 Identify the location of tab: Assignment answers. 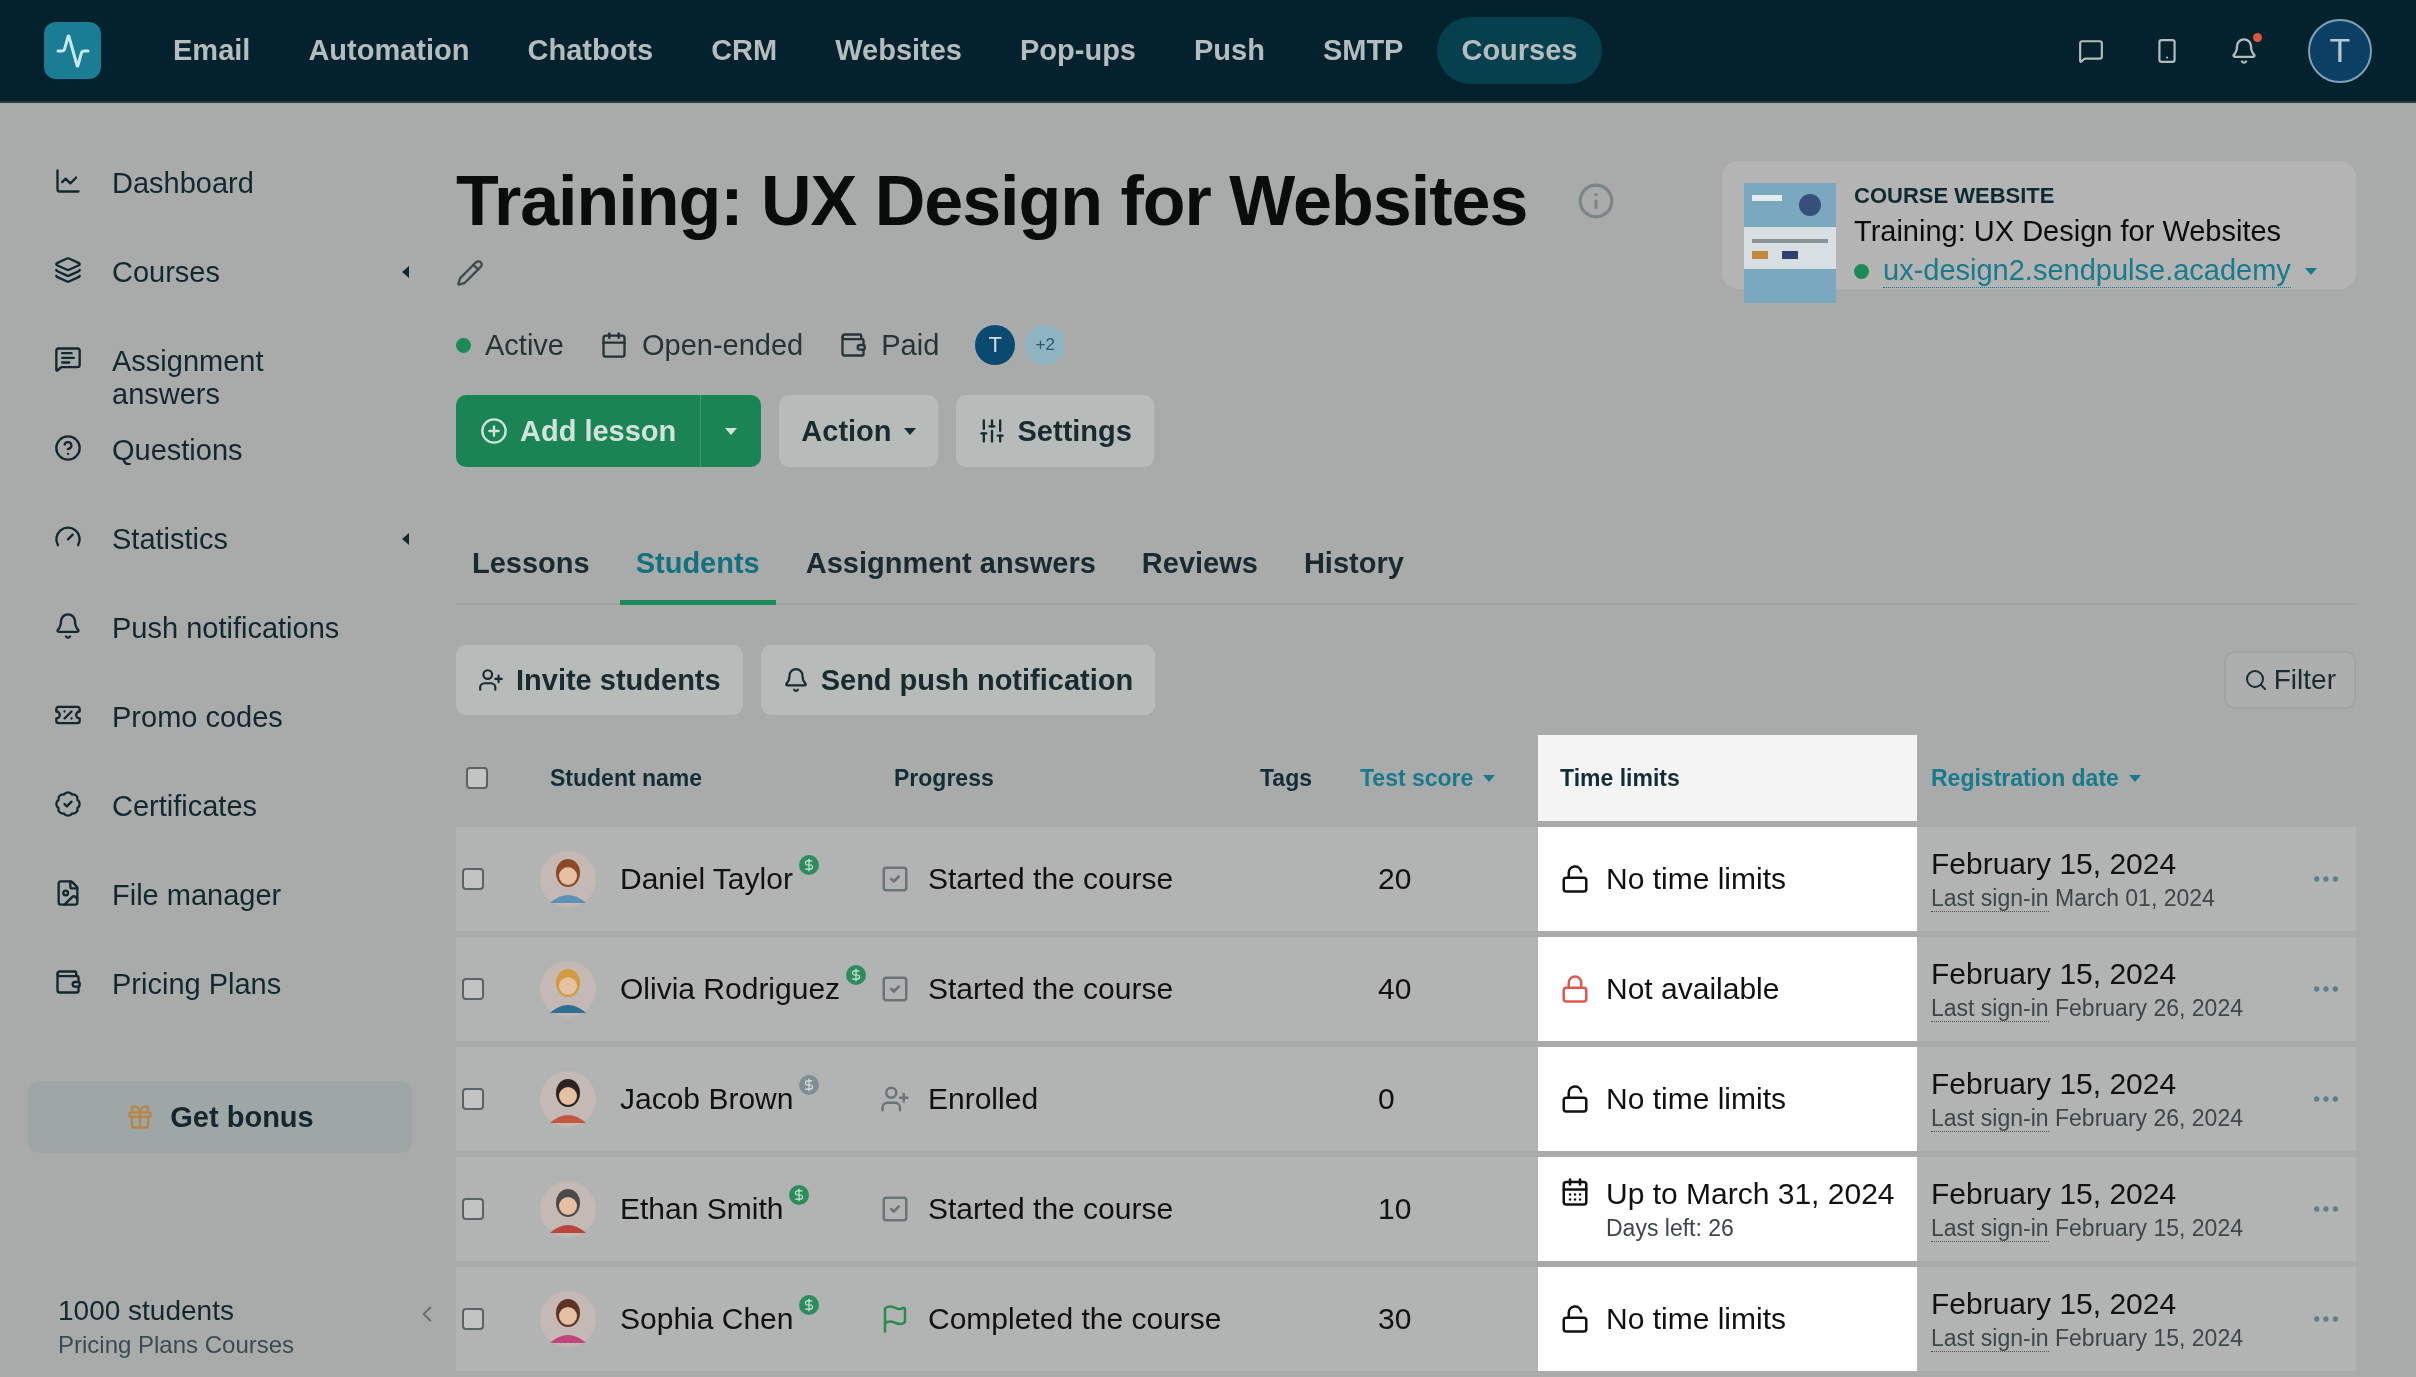
(950, 567).